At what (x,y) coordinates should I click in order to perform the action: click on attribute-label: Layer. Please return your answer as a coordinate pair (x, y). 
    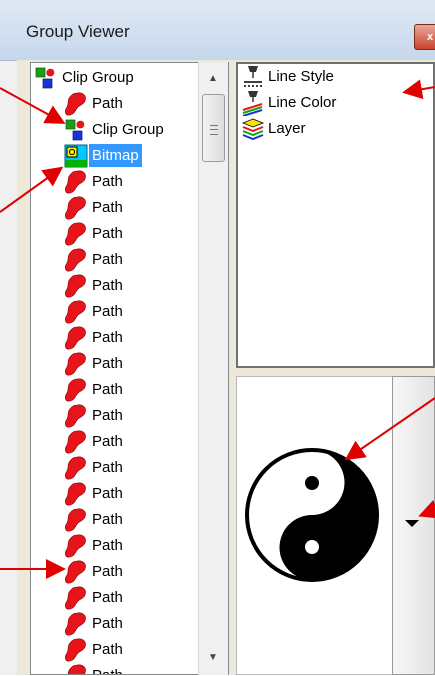
    Looking at the image, I should click on (287, 128).